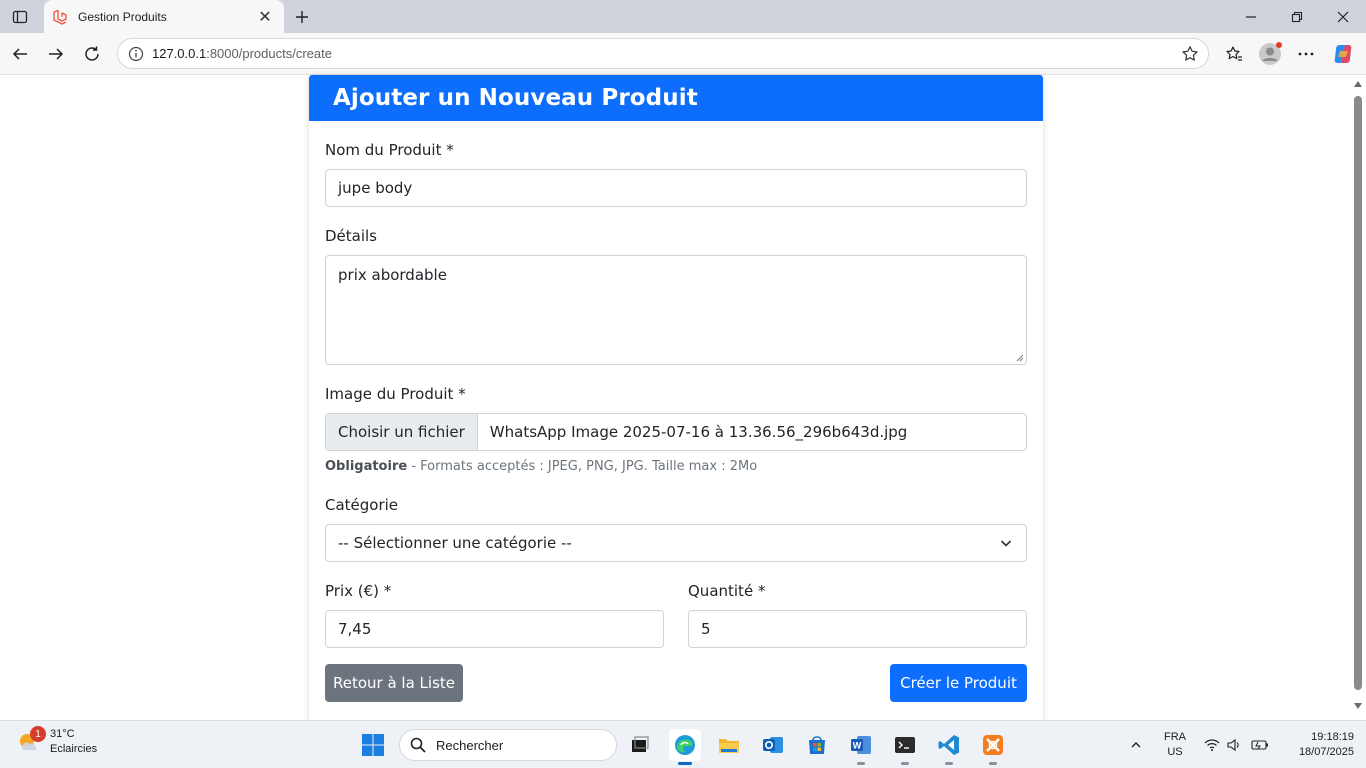  I want to click on more-menu-icon, so click(1306, 54).